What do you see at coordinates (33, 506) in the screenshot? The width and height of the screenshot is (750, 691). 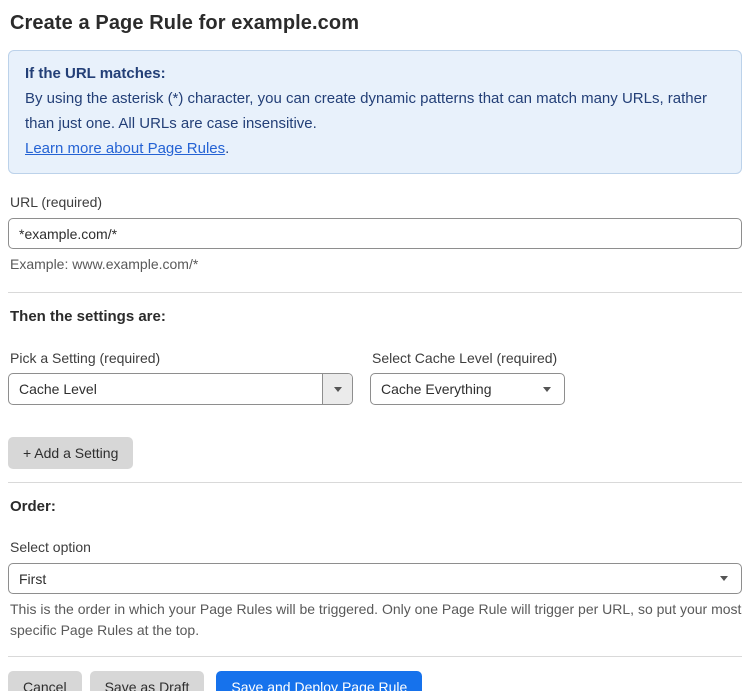 I see `order-section-heading: Order:` at bounding box center [33, 506].